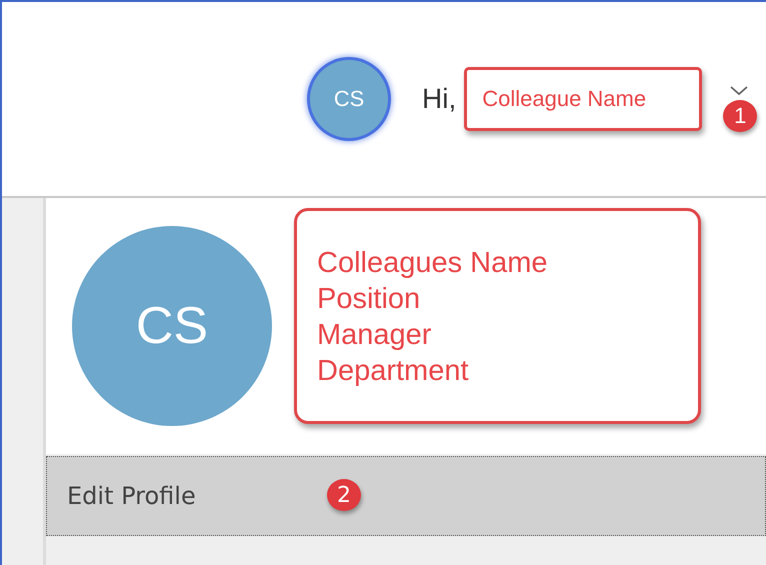 The height and width of the screenshot is (565, 766). What do you see at coordinates (393, 371) in the screenshot?
I see `profile-detail-text: Department` at bounding box center [393, 371].